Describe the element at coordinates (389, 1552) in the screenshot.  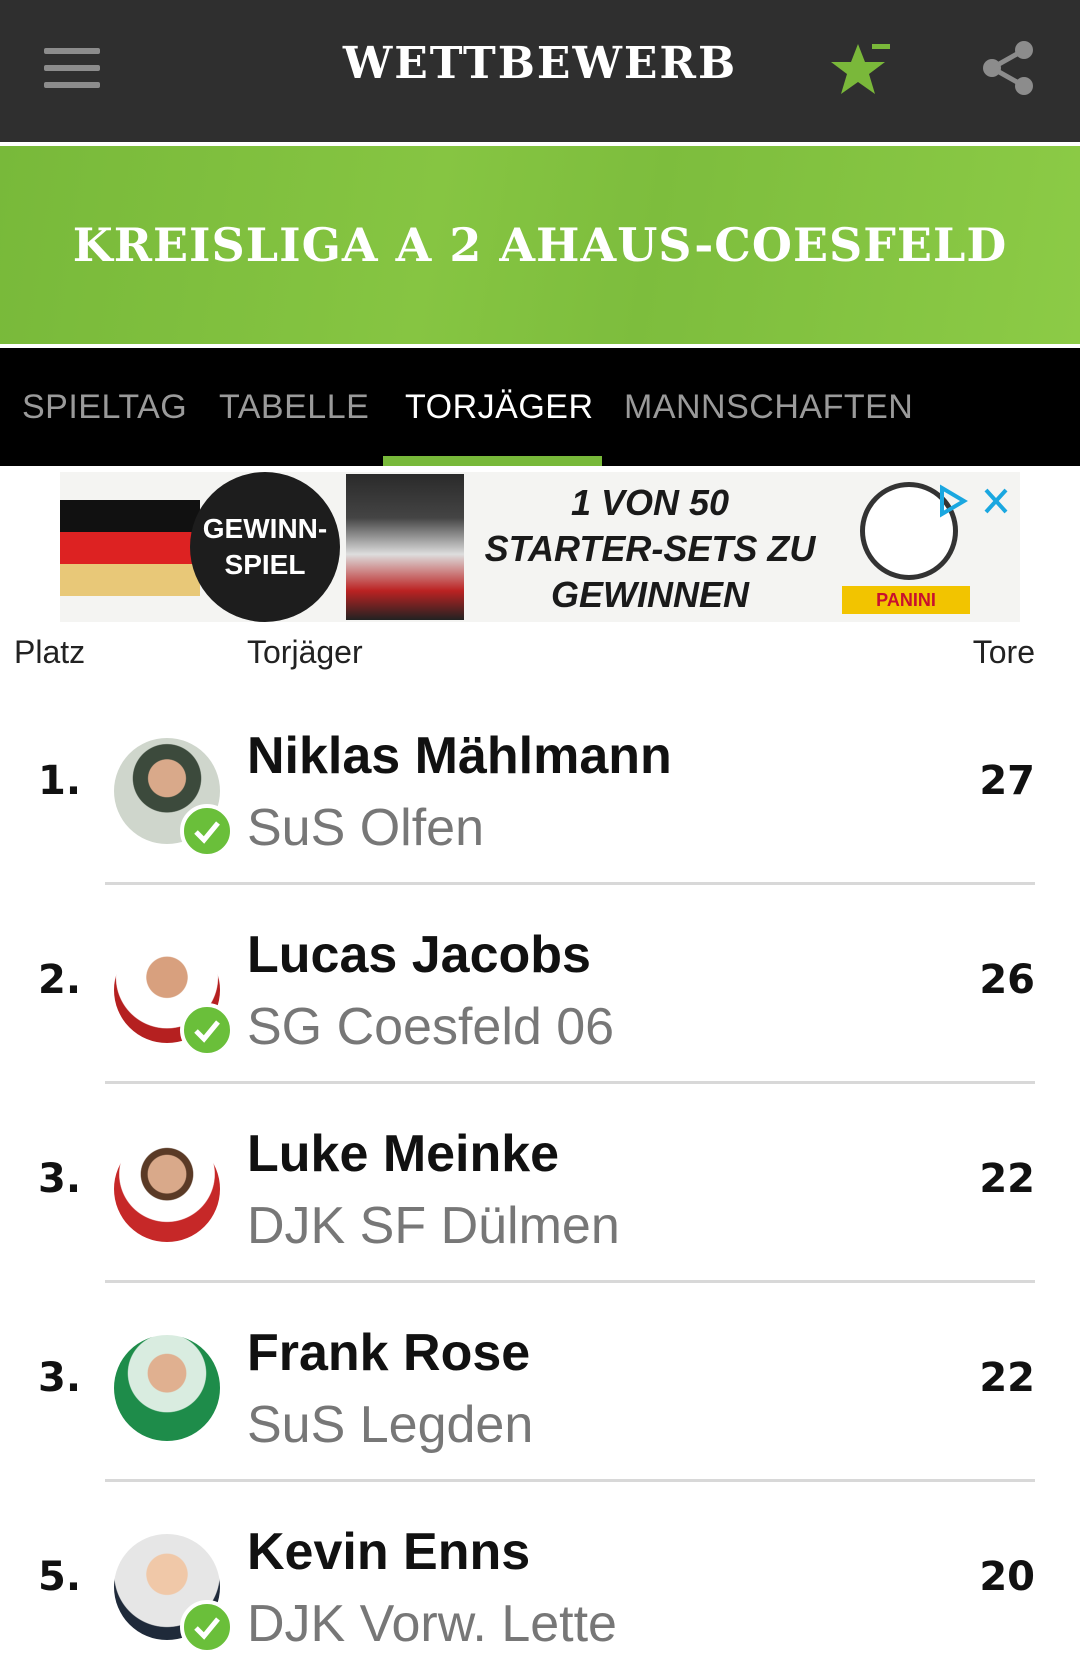
I see `player-name: Kevin Enns` at that location.